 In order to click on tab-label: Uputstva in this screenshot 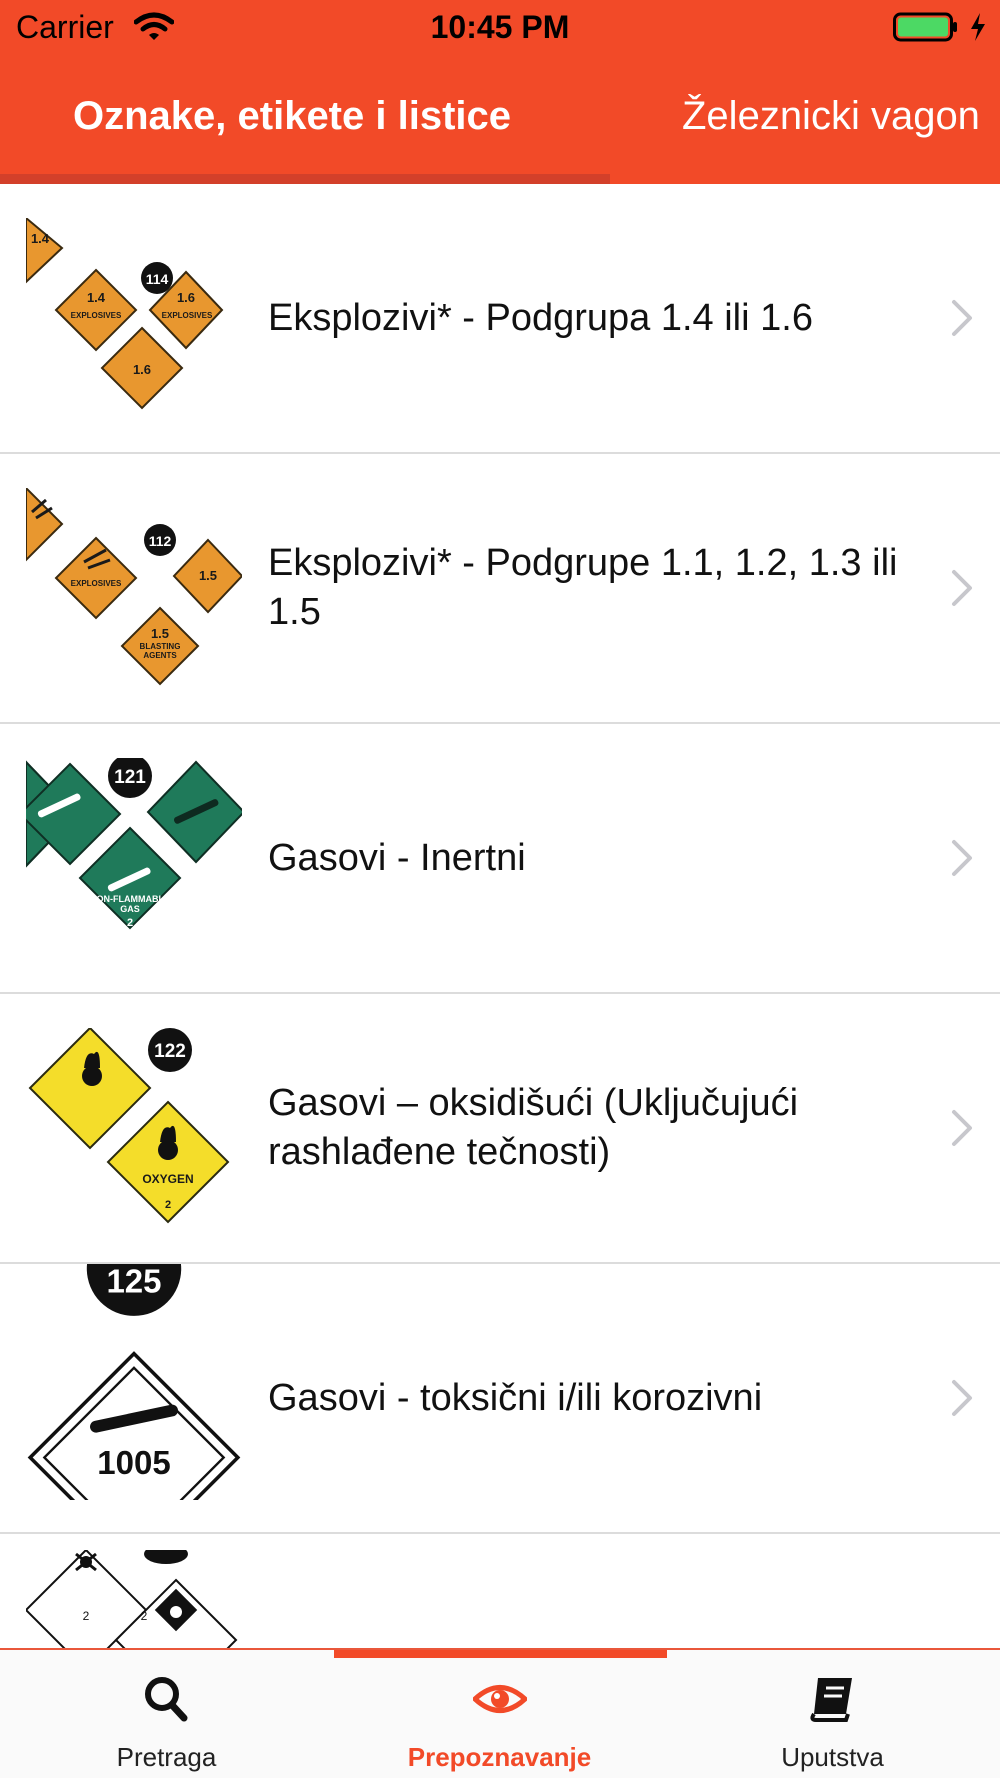, I will do `click(832, 1757)`.